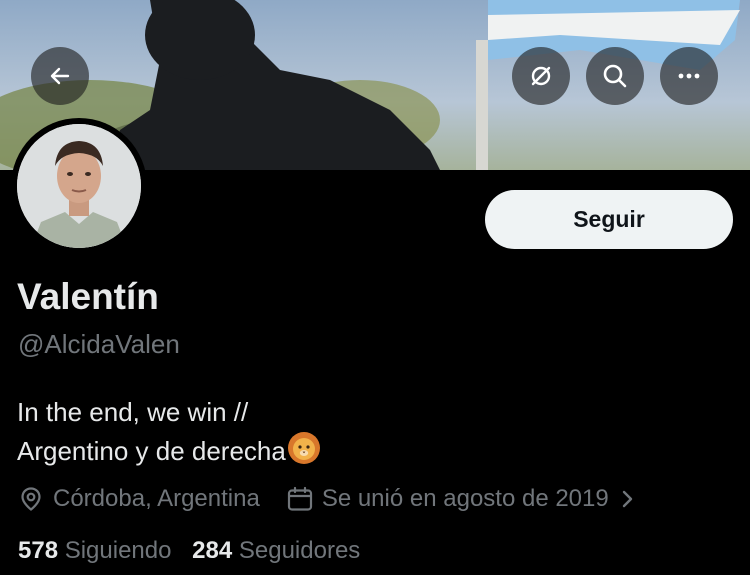  Describe the element at coordinates (118, 550) in the screenshot. I see `following-label: Siguiendo` at that location.